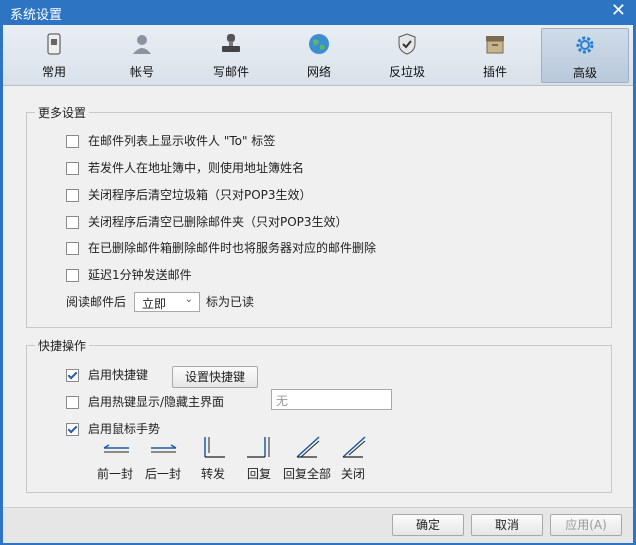  Describe the element at coordinates (215, 377) in the screenshot. I see `set-hotkeys-button: 设置快捷键` at that location.